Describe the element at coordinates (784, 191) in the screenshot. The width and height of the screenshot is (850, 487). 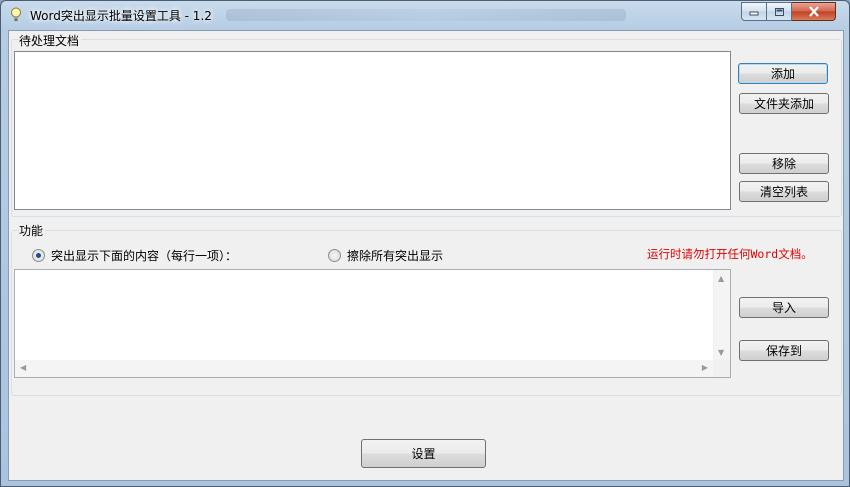
I see `clear-list-button: 清空列表` at that location.